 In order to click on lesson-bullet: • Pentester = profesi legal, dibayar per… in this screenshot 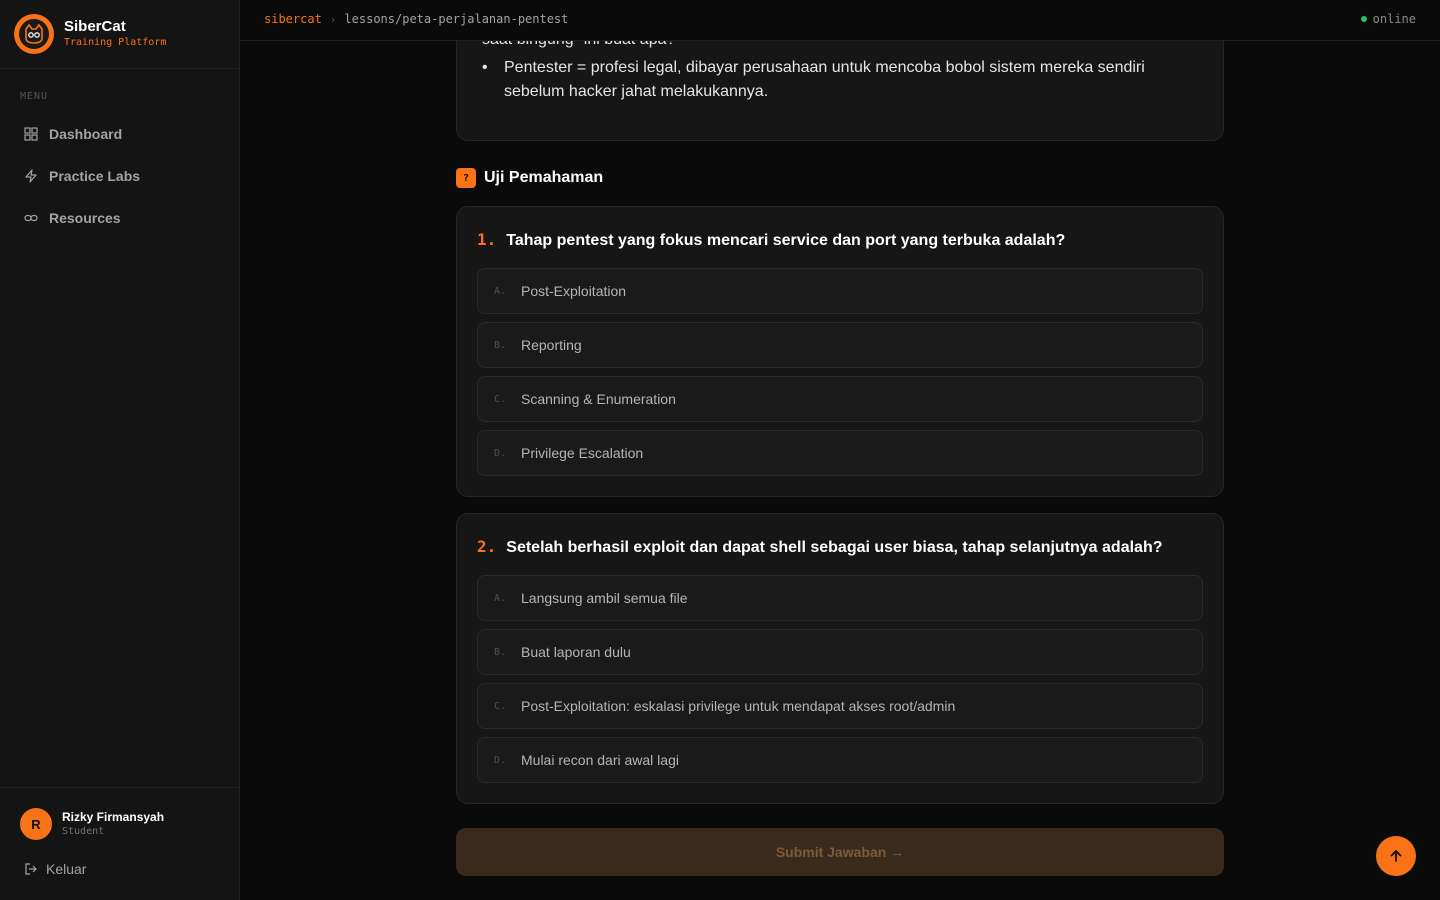, I will do `click(832, 80)`.